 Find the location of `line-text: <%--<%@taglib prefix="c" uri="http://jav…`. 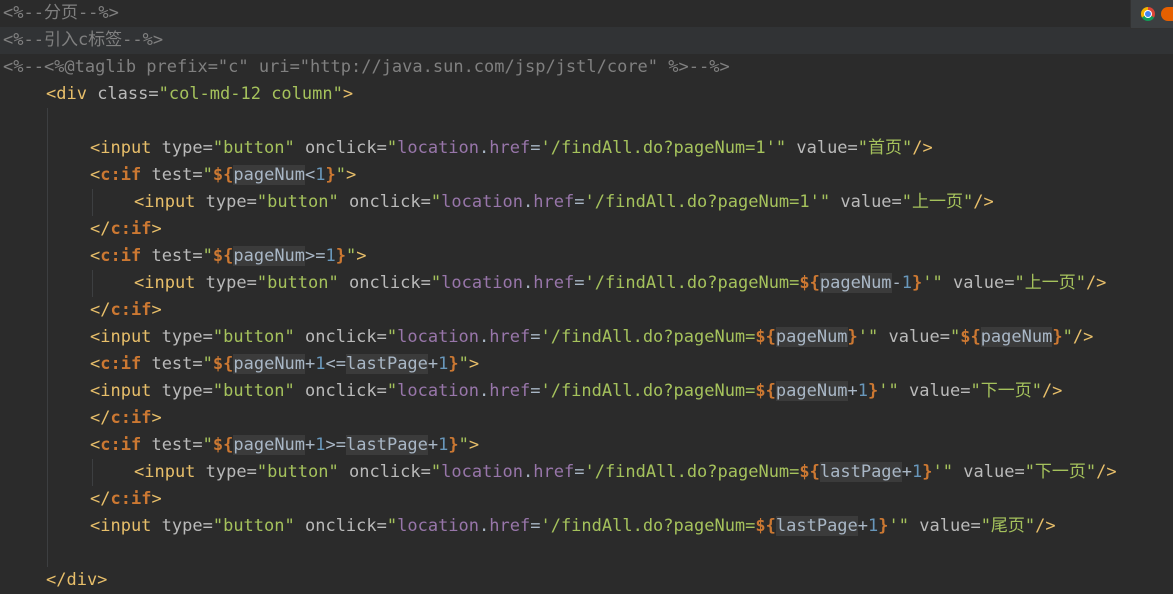

line-text: <%--<%@taglib prefix="c" uri="http://jav… is located at coordinates (366, 67).